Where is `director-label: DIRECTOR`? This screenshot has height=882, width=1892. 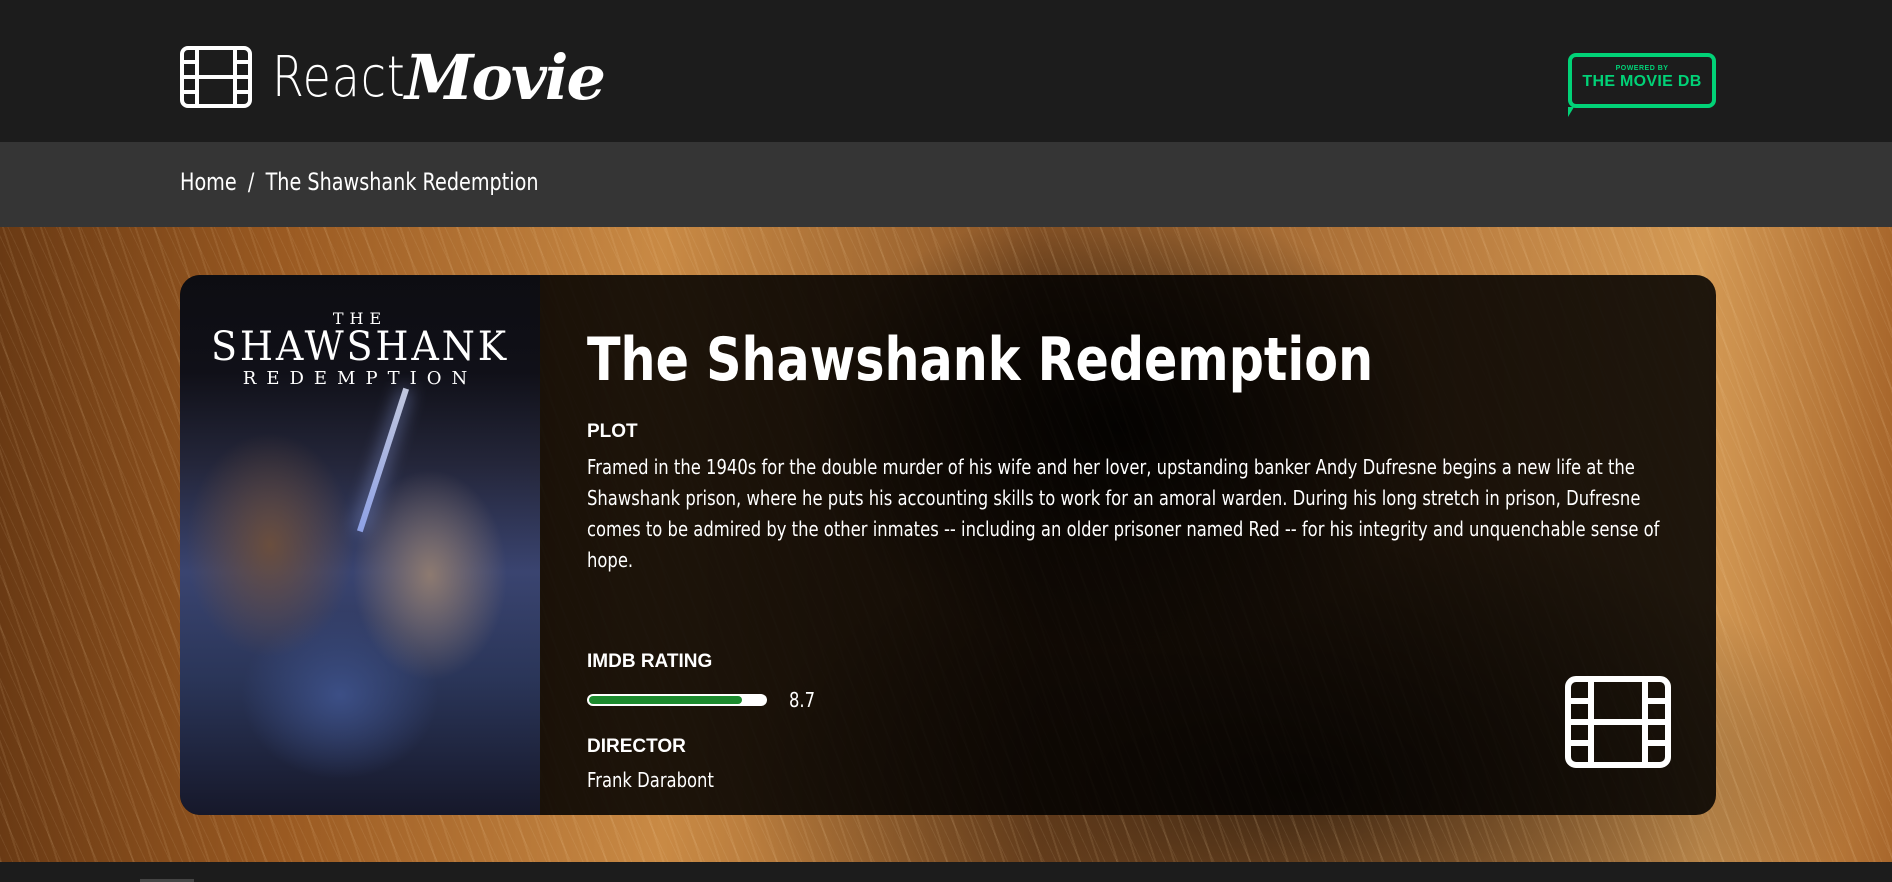 director-label: DIRECTOR is located at coordinates (636, 746).